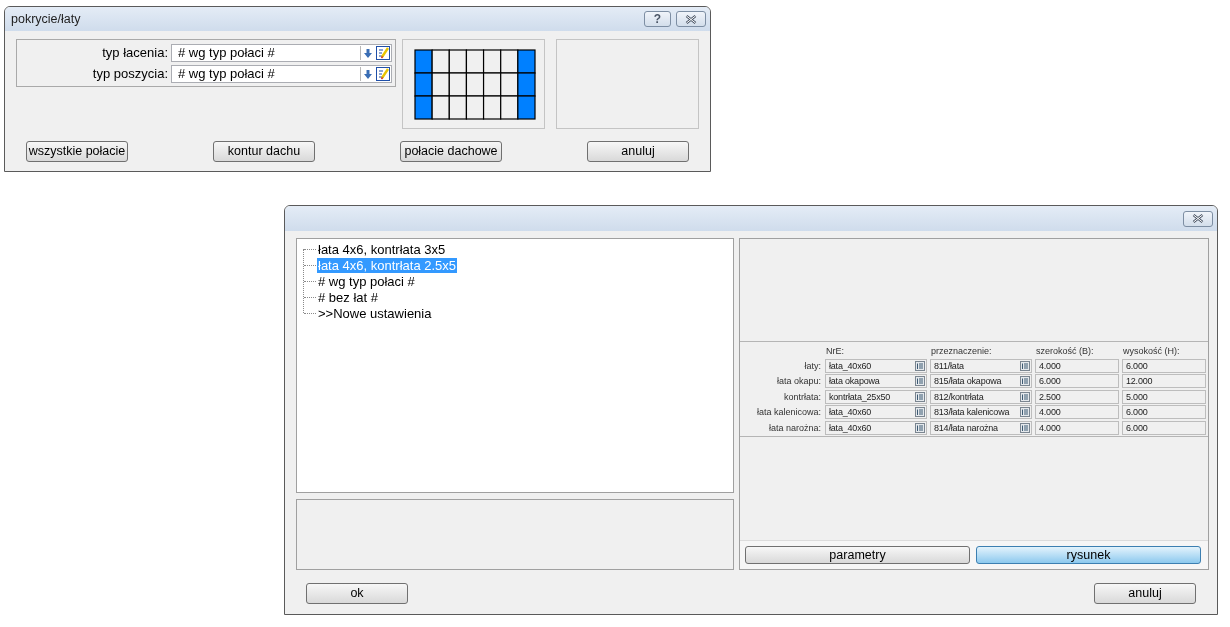 The width and height of the screenshot is (1230, 627). I want to click on text-field: 12.000, so click(1164, 381).